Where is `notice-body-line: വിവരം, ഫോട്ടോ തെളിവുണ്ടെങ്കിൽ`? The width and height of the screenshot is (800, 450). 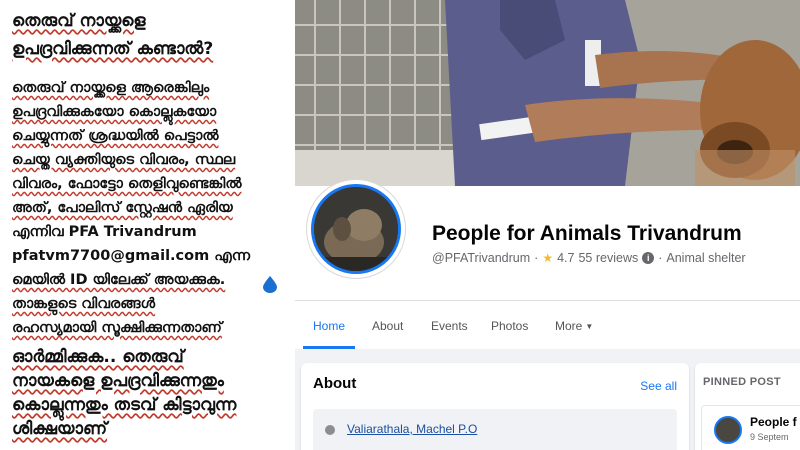
notice-body-line: വിവരം, ഫോട്ടോ തെളിവുണ്ടെങ്കിൽ is located at coordinates (127, 184).